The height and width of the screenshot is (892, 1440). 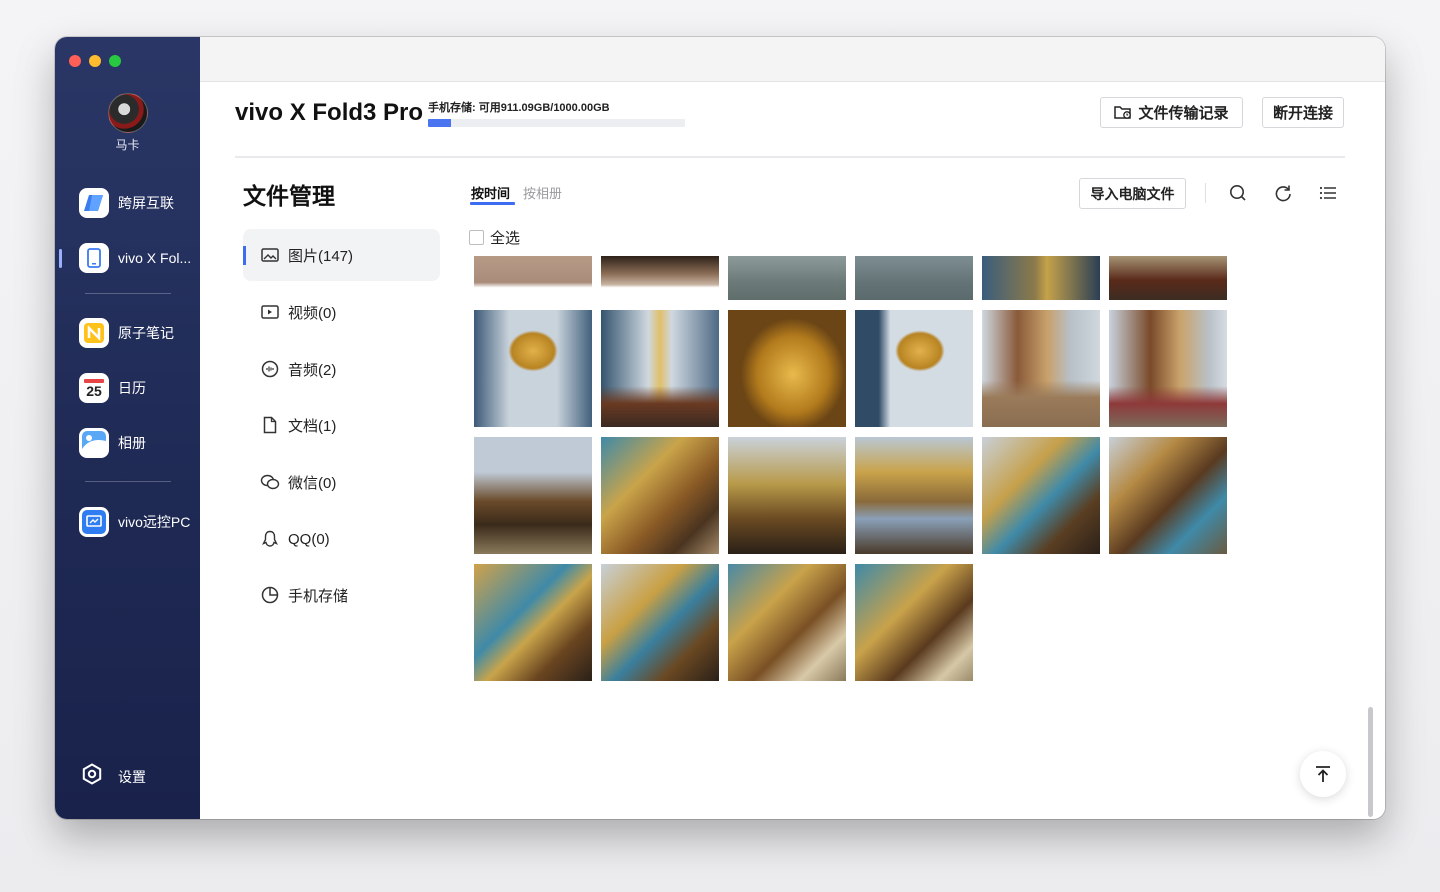 What do you see at coordinates (476, 237) in the screenshot?
I see `checkbox` at bounding box center [476, 237].